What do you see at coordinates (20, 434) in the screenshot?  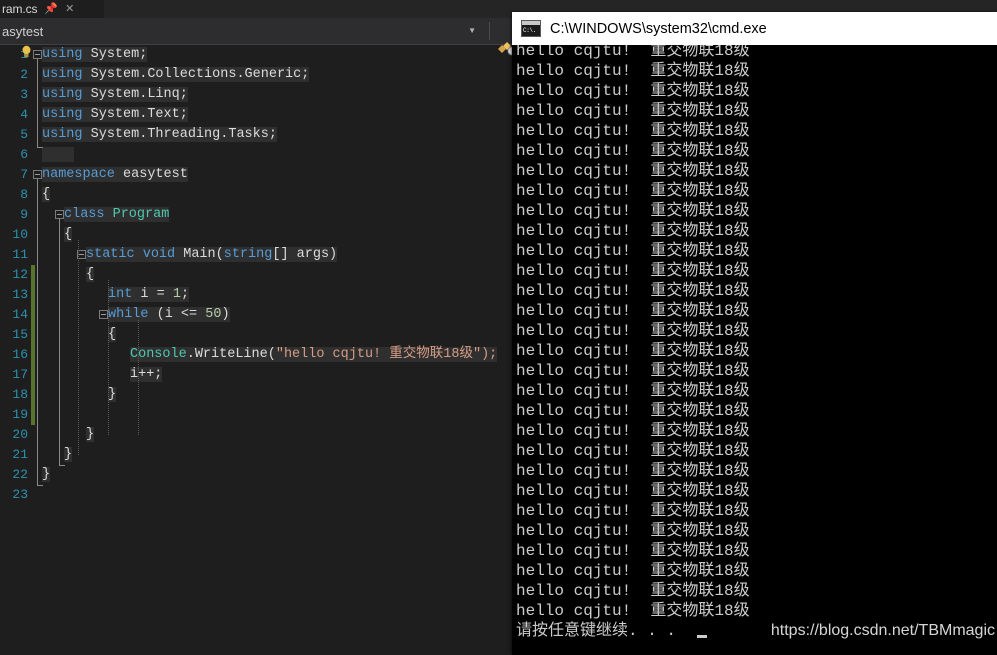 I see `line-number: 20` at bounding box center [20, 434].